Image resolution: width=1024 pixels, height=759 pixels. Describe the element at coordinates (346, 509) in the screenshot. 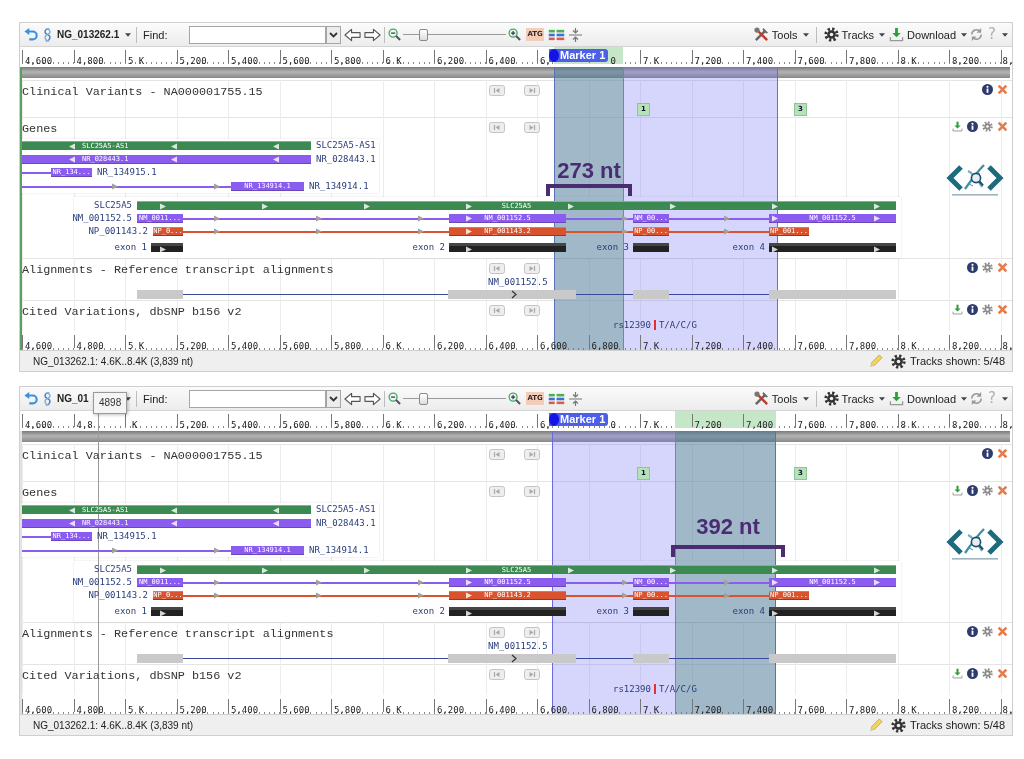

I see `feature-label: SLC25A5-AS1` at that location.